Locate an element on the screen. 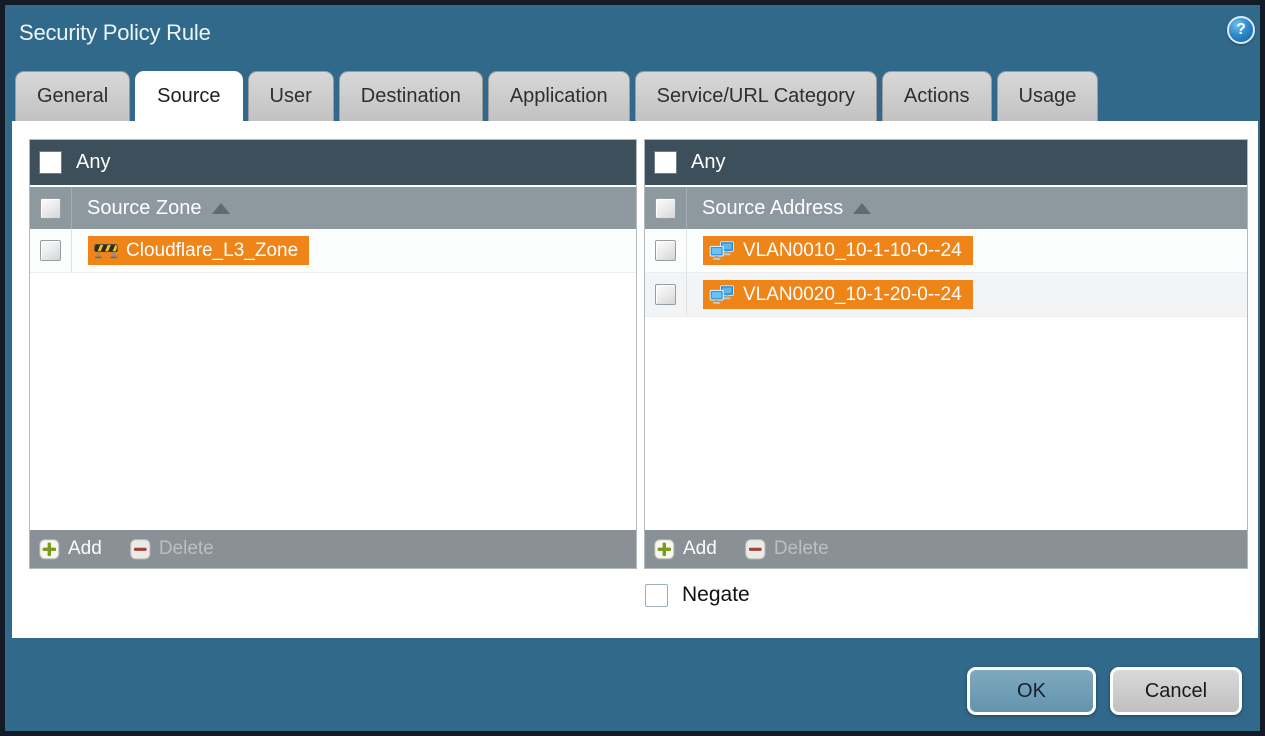 The image size is (1265, 736). table-row: VLAN0010_10-1-10-0--24 is located at coordinates (946, 251).